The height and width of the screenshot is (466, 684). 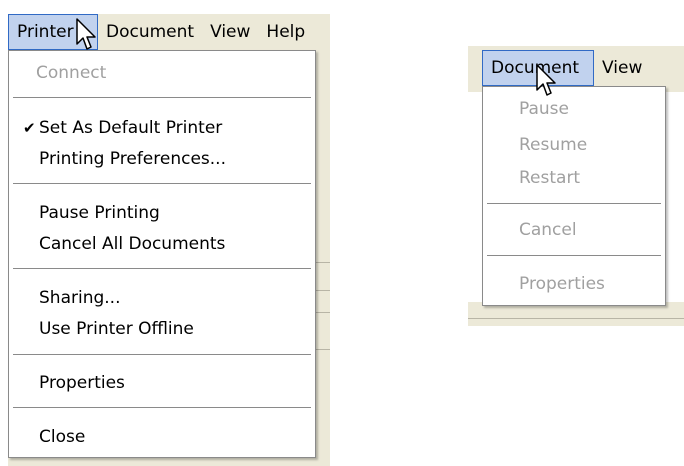 I want to click on menu-item-label: Resume, so click(x=553, y=145).